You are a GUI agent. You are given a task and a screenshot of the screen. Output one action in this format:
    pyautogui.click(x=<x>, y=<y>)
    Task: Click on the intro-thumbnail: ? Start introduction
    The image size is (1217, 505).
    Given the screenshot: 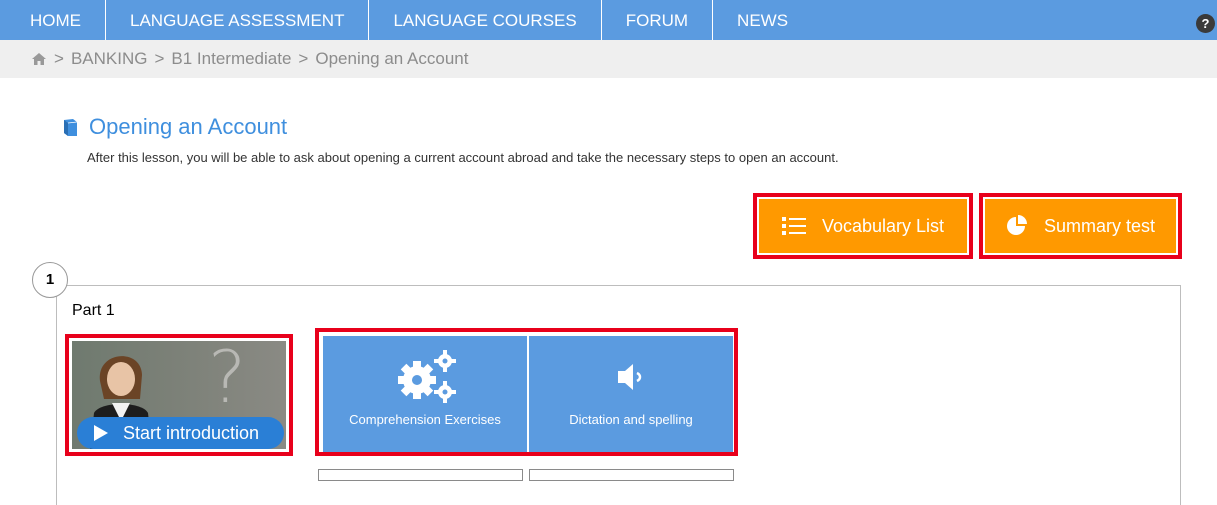 What is the action you would take?
    pyautogui.click(x=179, y=395)
    